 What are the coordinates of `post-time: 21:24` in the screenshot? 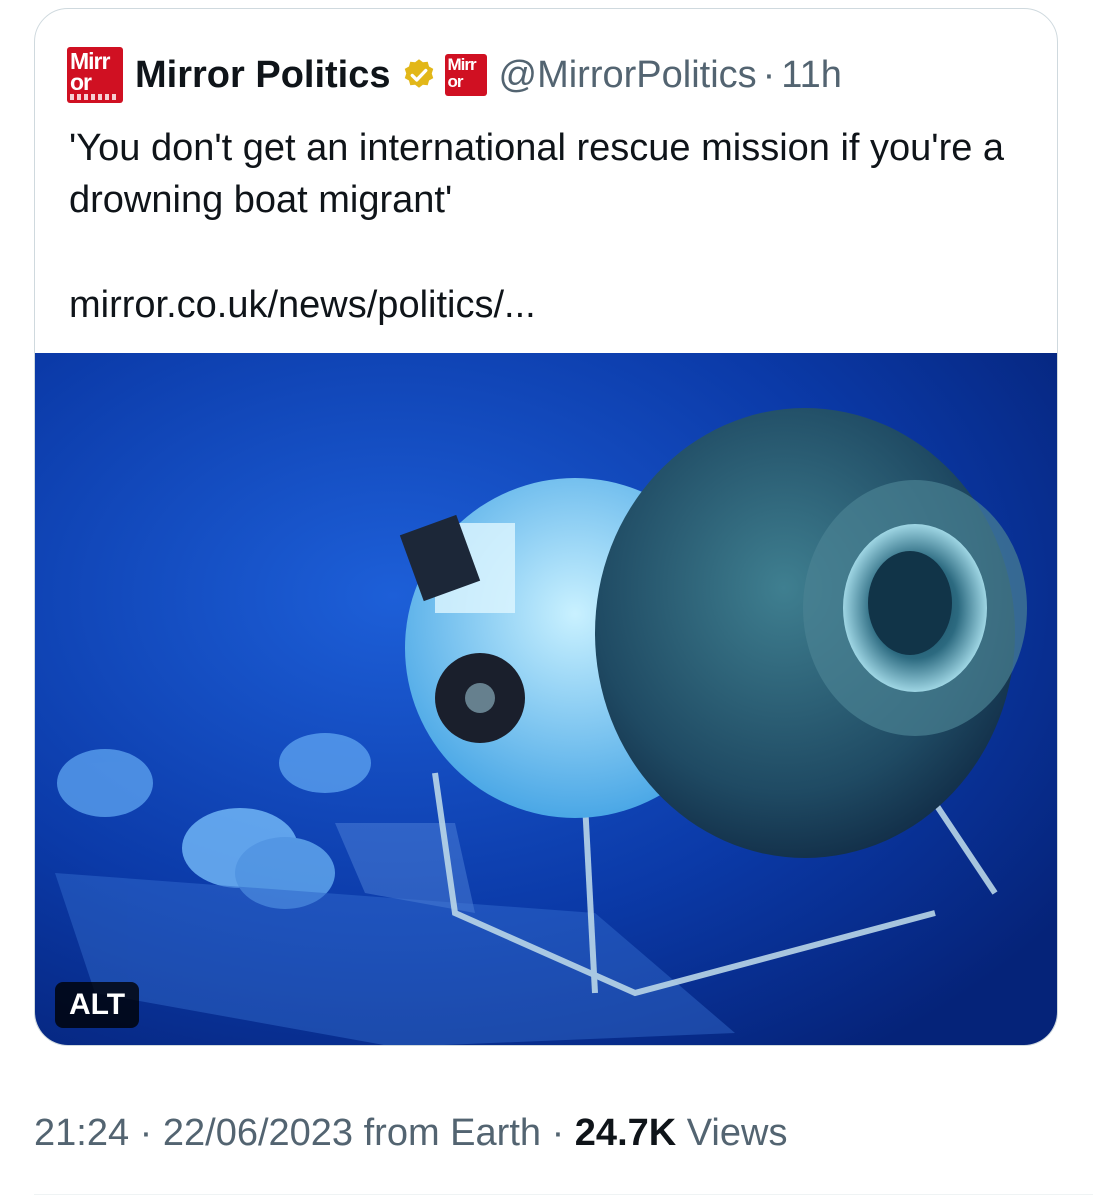 It's located at (81, 1133).